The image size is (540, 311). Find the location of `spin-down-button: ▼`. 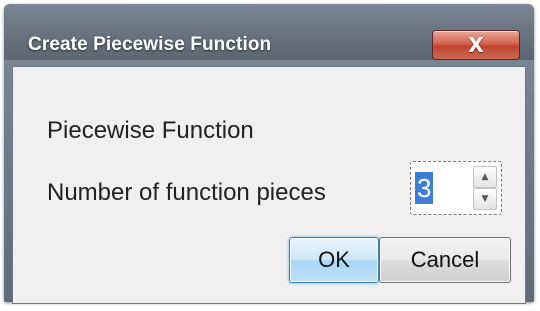

spin-down-button: ▼ is located at coordinates (485, 199).